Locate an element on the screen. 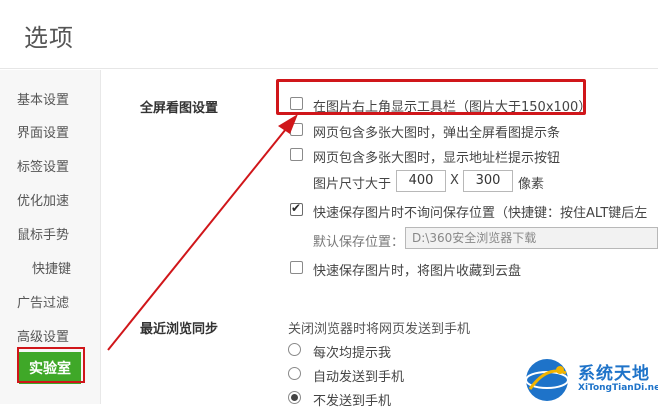  watermark-name: 系统天地 is located at coordinates (614, 374).